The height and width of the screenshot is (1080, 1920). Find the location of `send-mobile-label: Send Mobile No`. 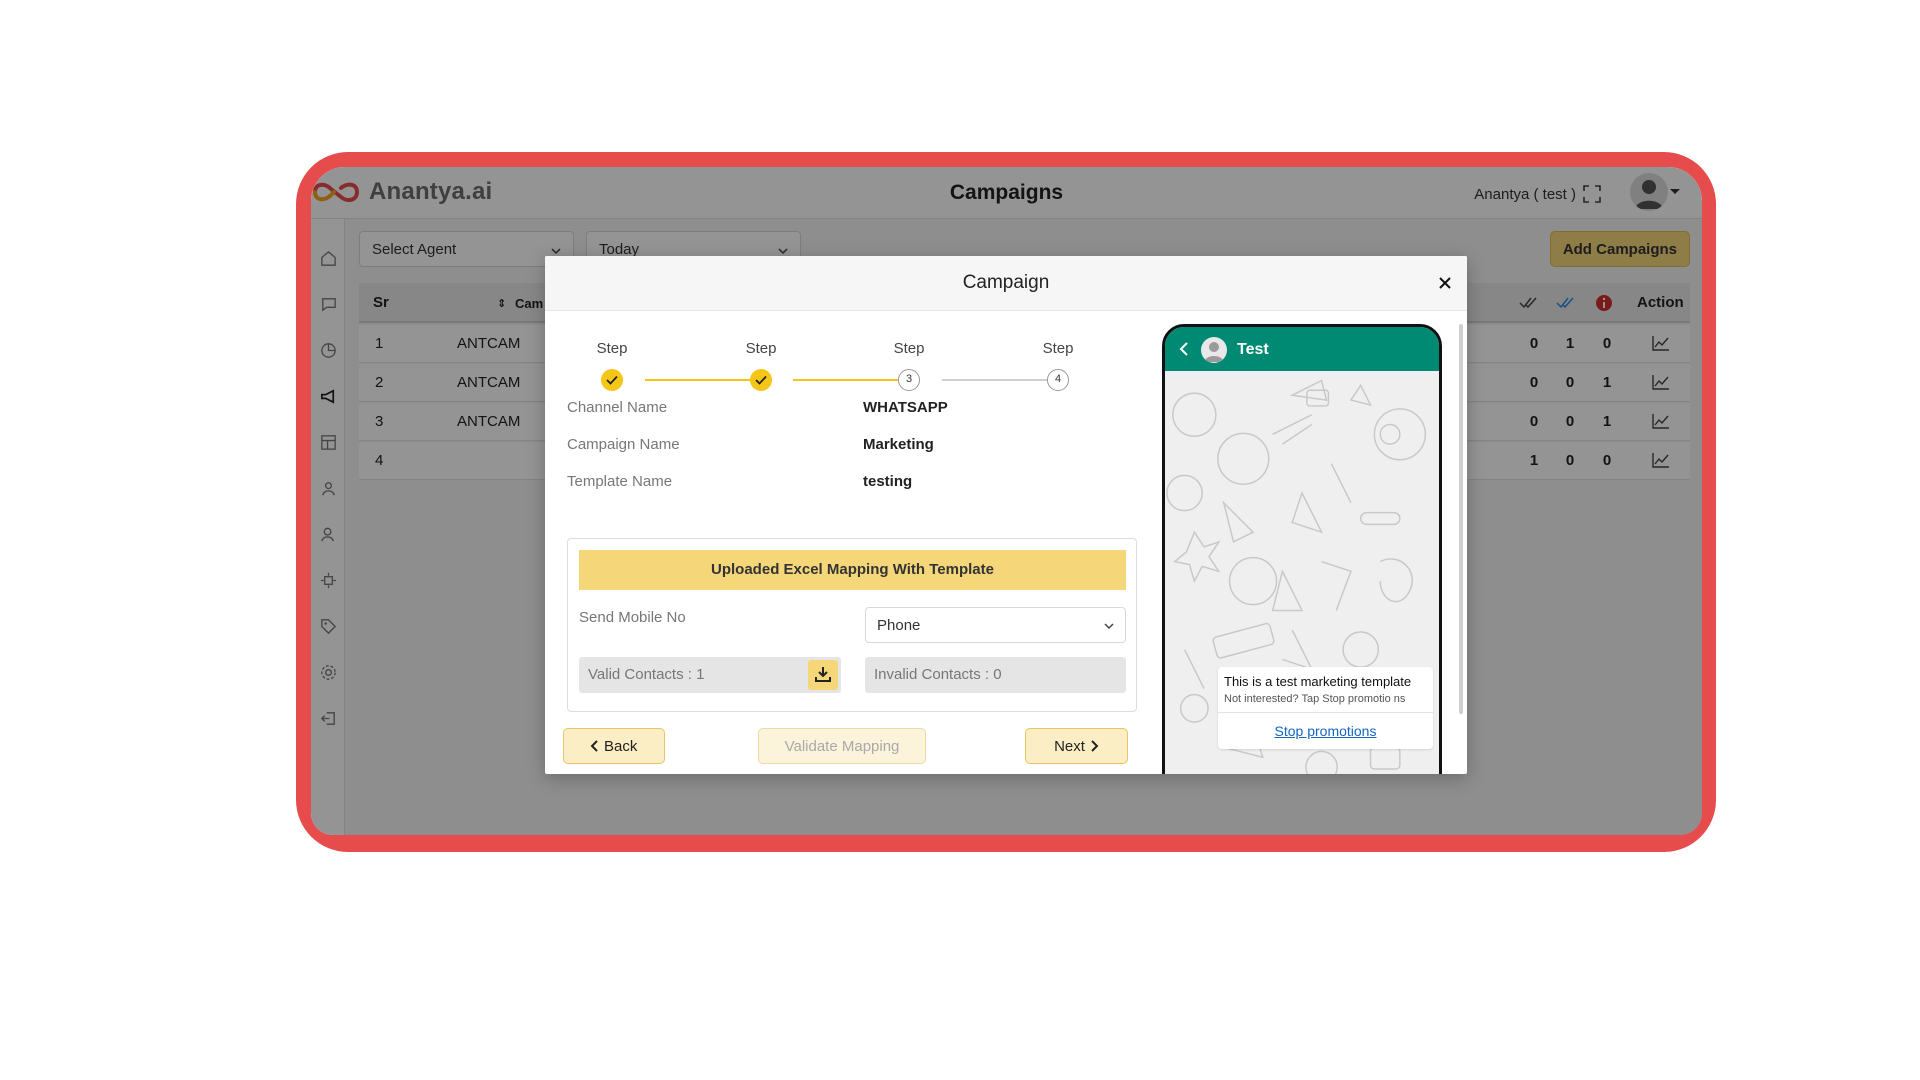

send-mobile-label: Send Mobile No is located at coordinates (632, 617).